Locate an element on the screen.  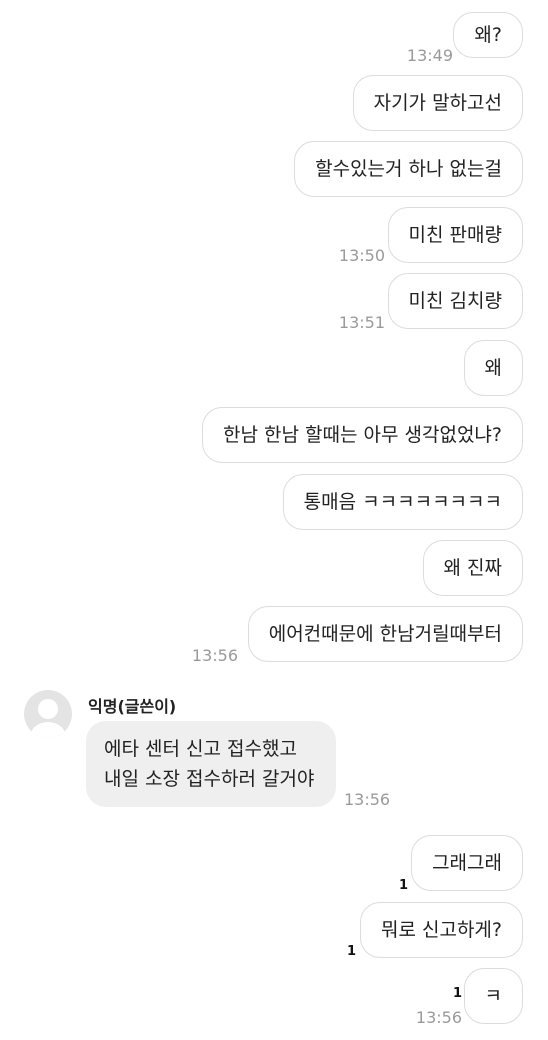
message-bubble: 뭐로 신고하게? is located at coordinates (441, 930).